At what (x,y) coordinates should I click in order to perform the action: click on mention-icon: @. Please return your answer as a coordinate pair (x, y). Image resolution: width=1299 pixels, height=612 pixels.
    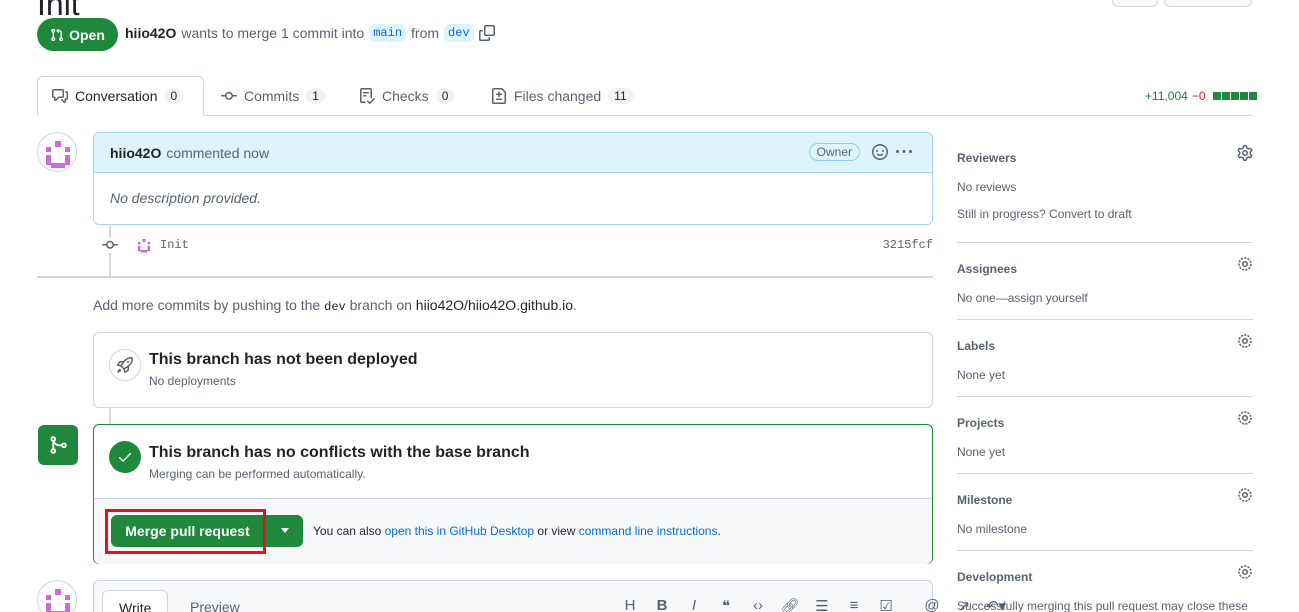
    Looking at the image, I should click on (932, 604).